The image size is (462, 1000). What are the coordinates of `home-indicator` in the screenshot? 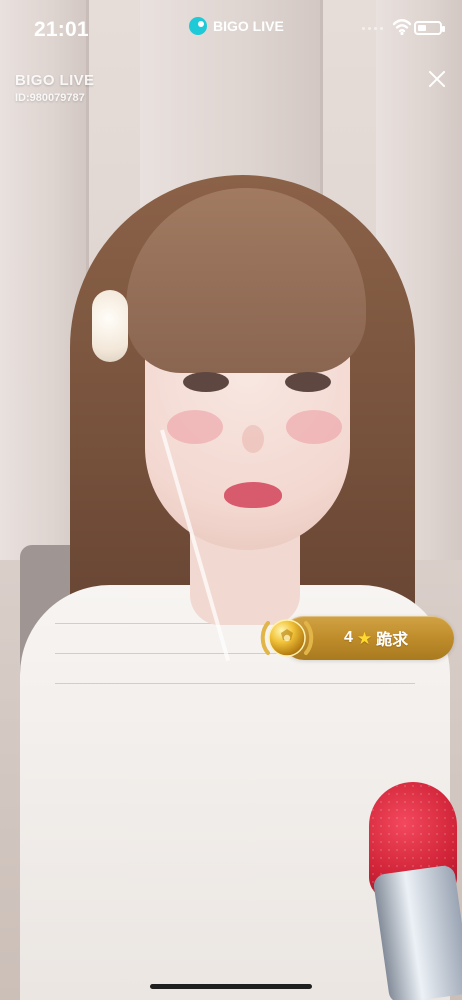 It's located at (231, 986).